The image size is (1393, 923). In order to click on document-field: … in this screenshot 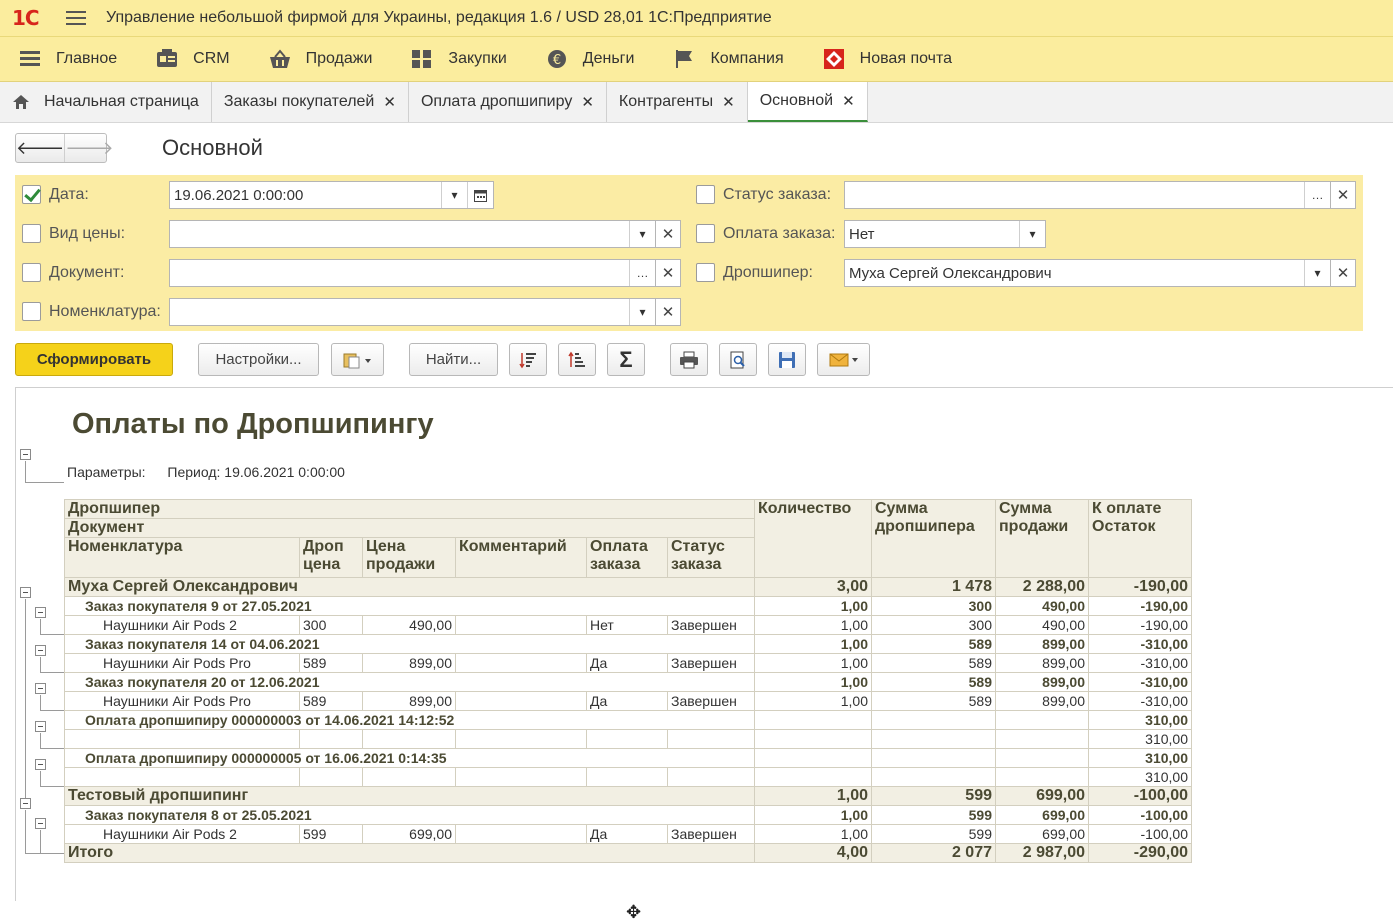, I will do `click(412, 273)`.